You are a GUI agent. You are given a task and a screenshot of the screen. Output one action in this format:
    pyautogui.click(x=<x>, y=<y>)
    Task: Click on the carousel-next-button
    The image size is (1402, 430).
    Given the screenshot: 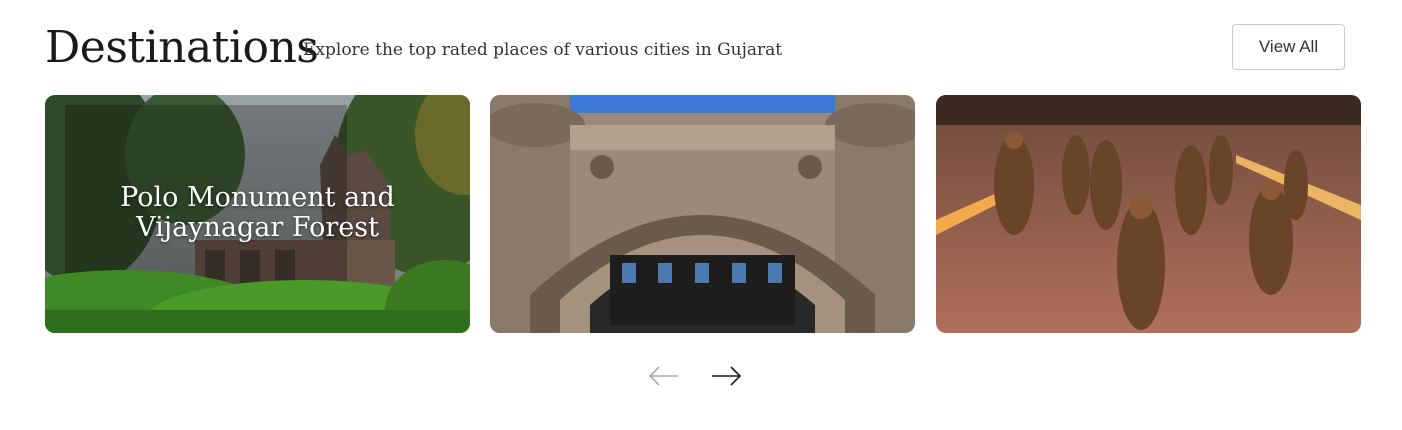 What is the action you would take?
    pyautogui.click(x=726, y=376)
    